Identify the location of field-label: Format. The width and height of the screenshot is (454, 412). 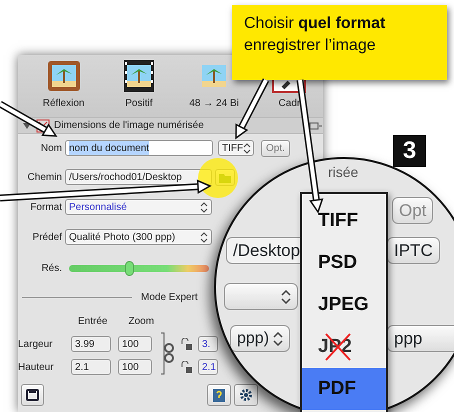
(46, 207).